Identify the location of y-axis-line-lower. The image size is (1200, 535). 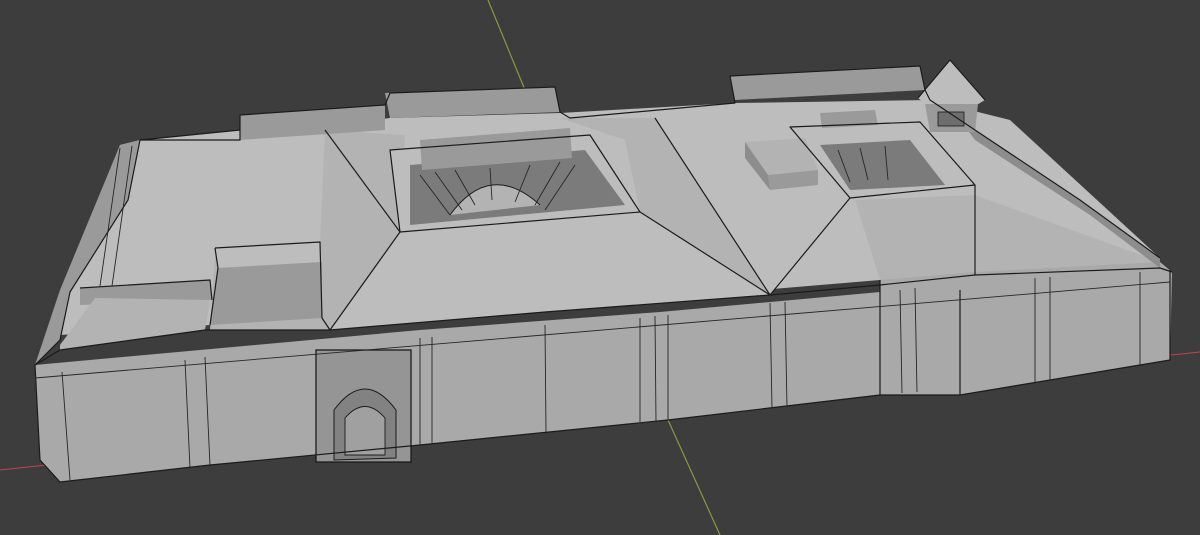
(694, 477).